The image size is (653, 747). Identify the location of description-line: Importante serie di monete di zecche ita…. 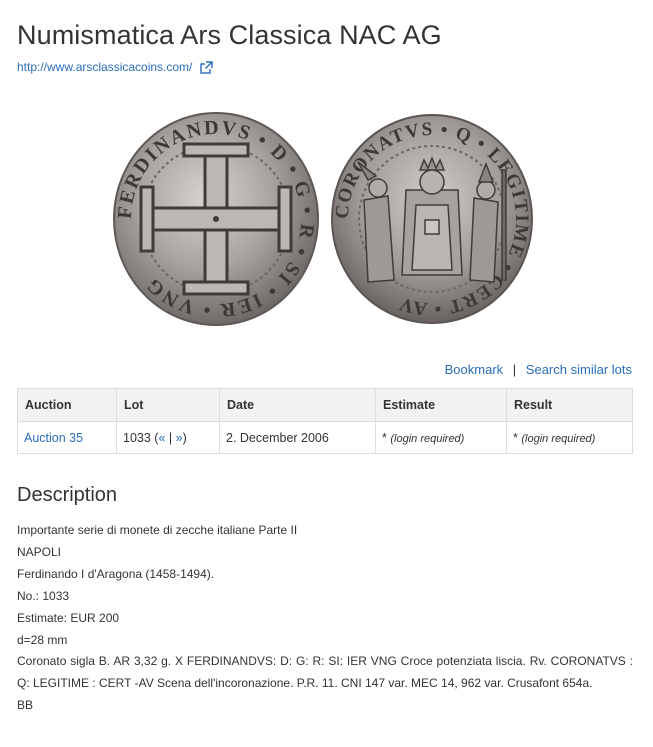
(157, 530).